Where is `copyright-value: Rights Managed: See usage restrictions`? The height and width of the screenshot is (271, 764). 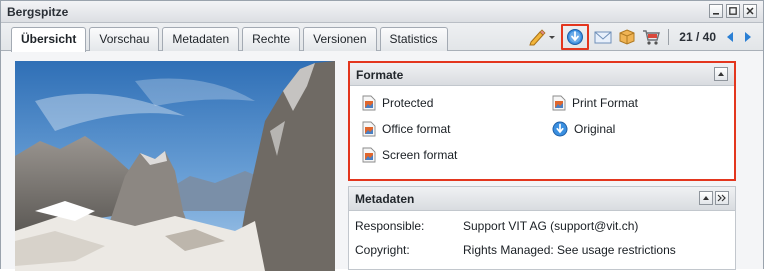 copyright-value: Rights Managed: See usage restrictions is located at coordinates (569, 250).